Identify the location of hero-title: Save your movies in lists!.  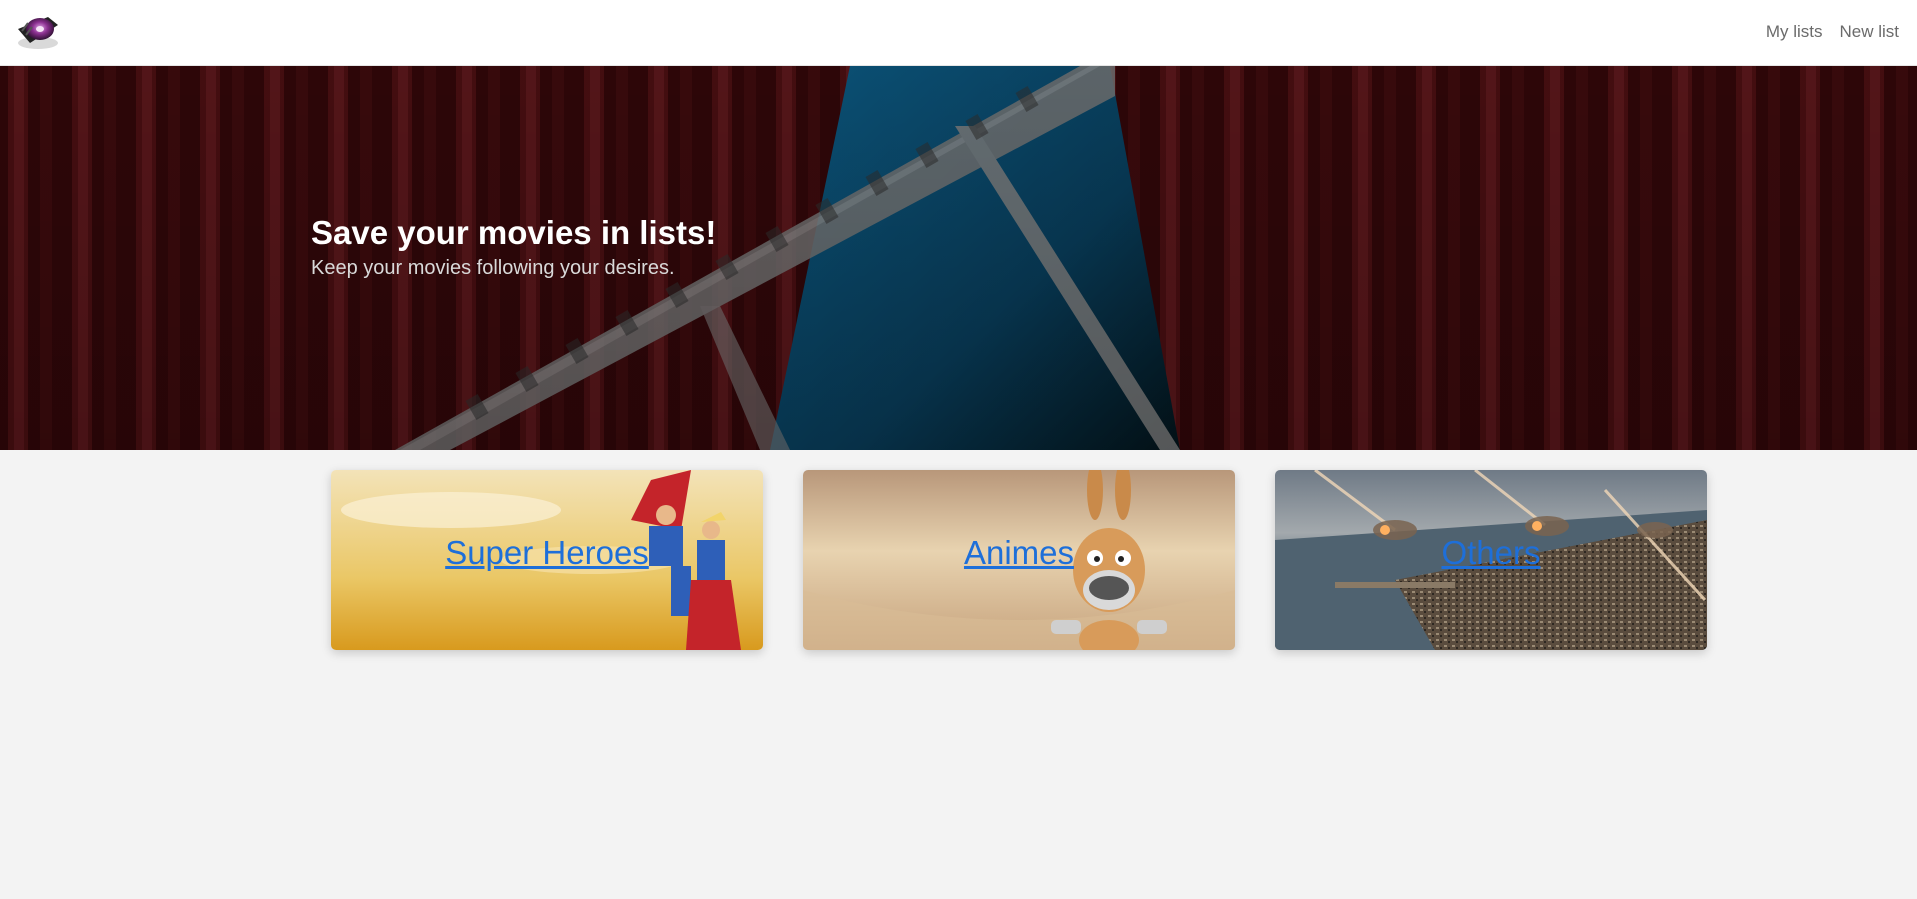
(514, 232).